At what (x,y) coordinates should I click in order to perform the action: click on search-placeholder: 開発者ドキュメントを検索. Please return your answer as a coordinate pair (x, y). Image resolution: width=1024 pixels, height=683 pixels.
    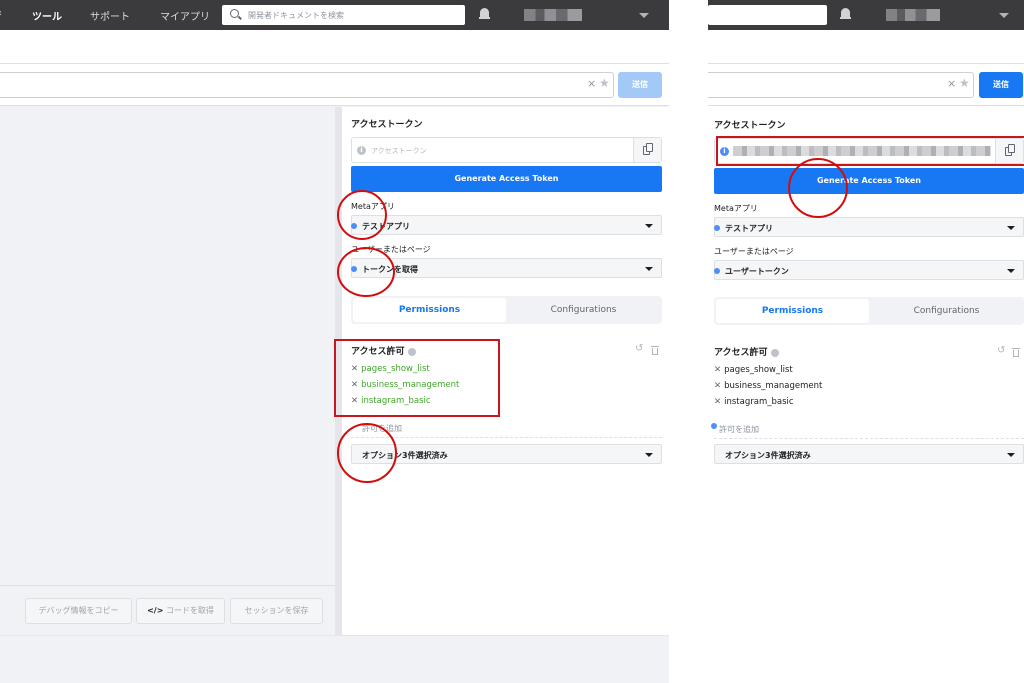
    Looking at the image, I should click on (296, 15).